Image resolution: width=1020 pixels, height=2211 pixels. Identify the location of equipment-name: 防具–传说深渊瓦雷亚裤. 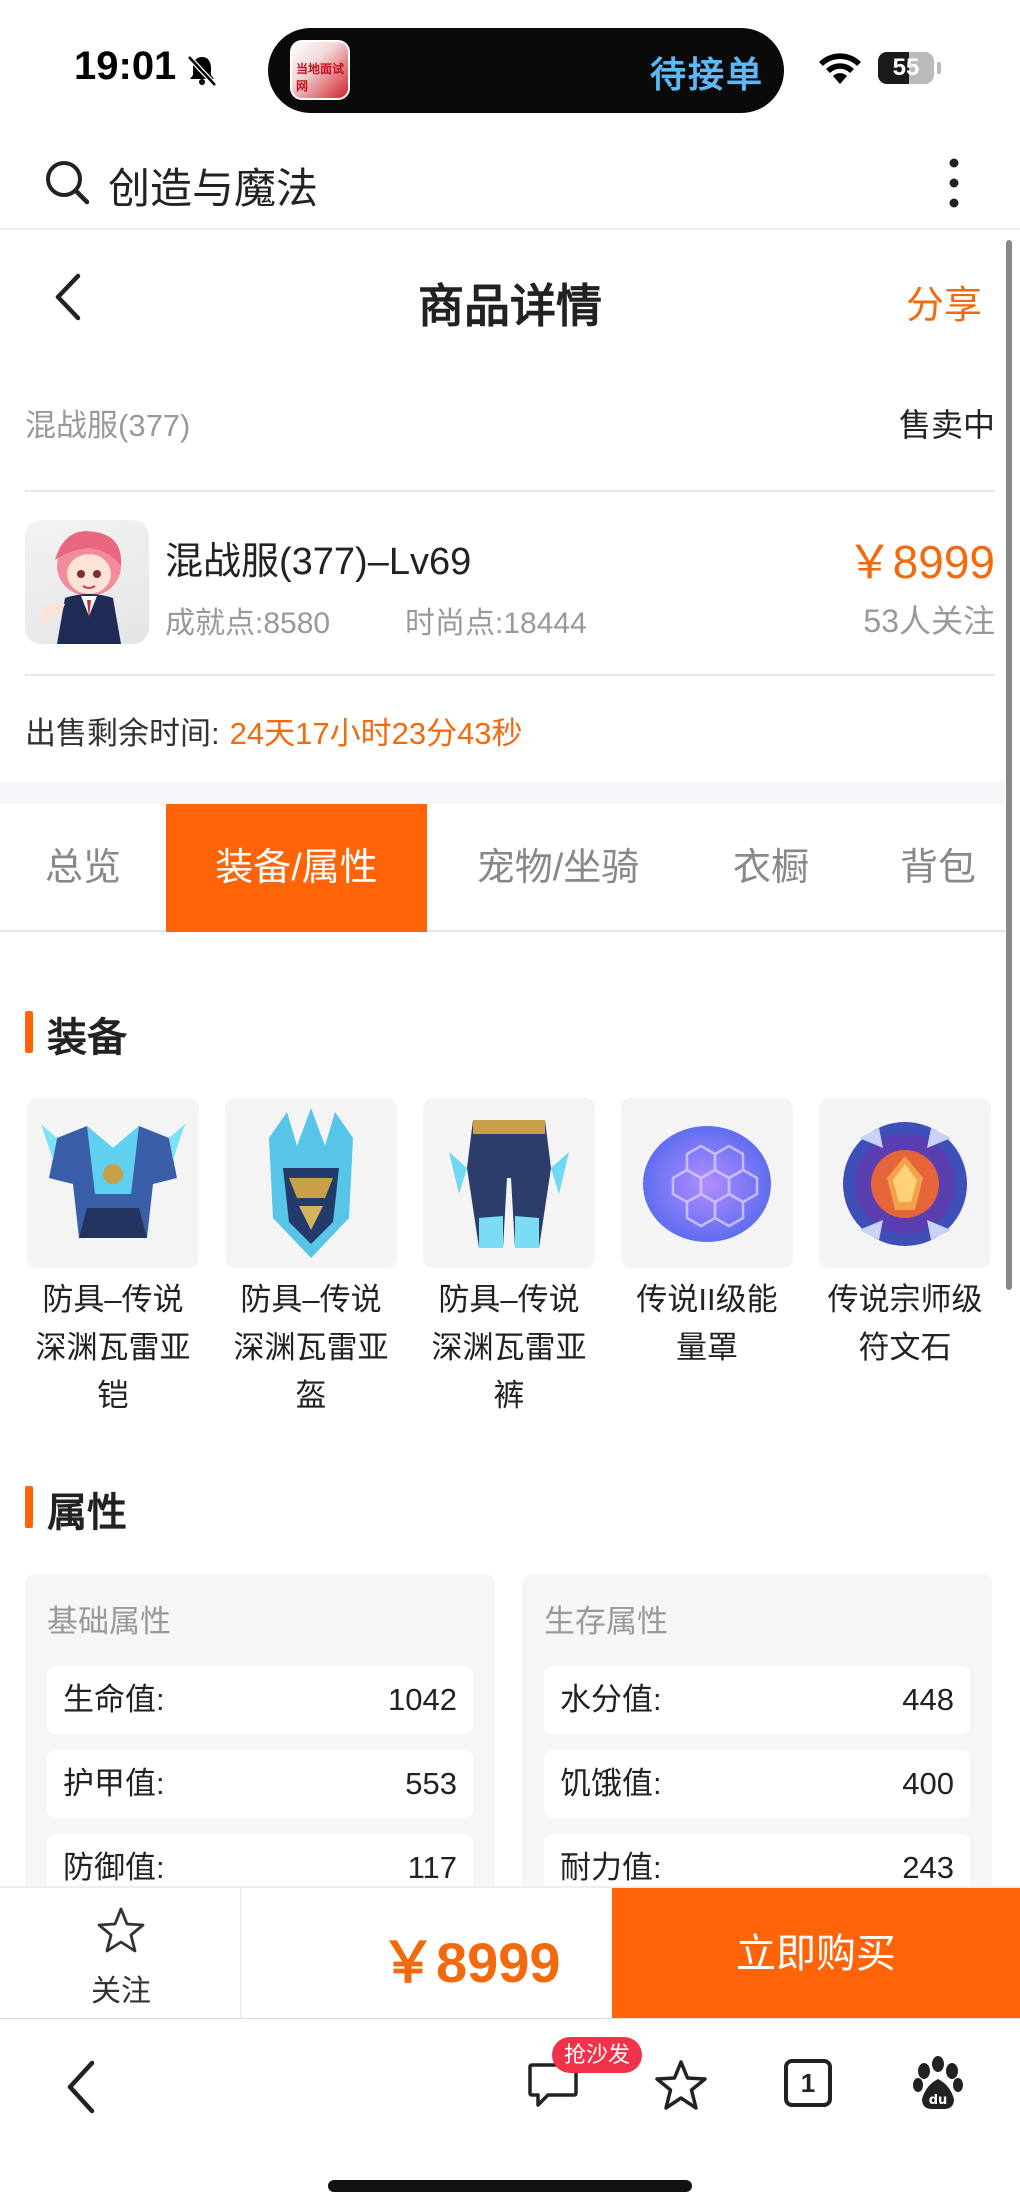
(509, 1347).